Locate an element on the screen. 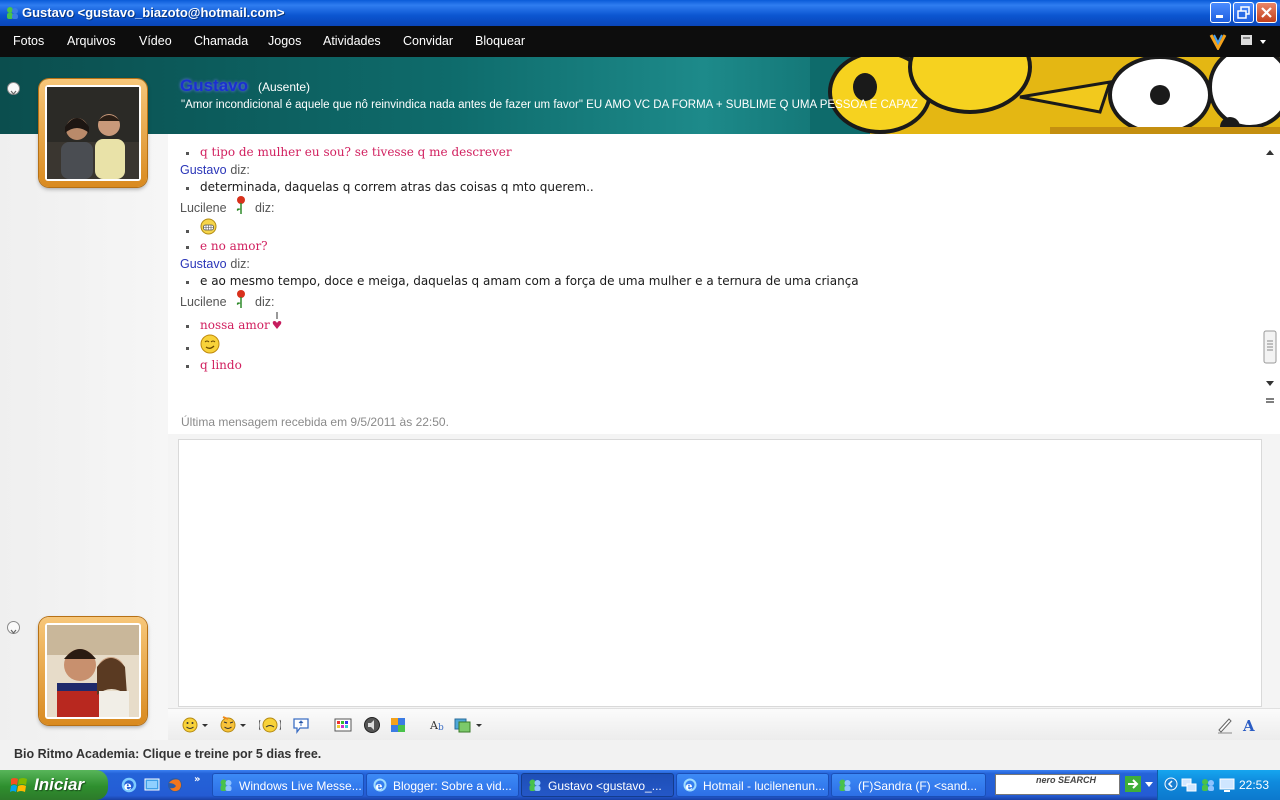 This screenshot has height=800, width=1280. emoticon-button is located at coordinates (195, 725).